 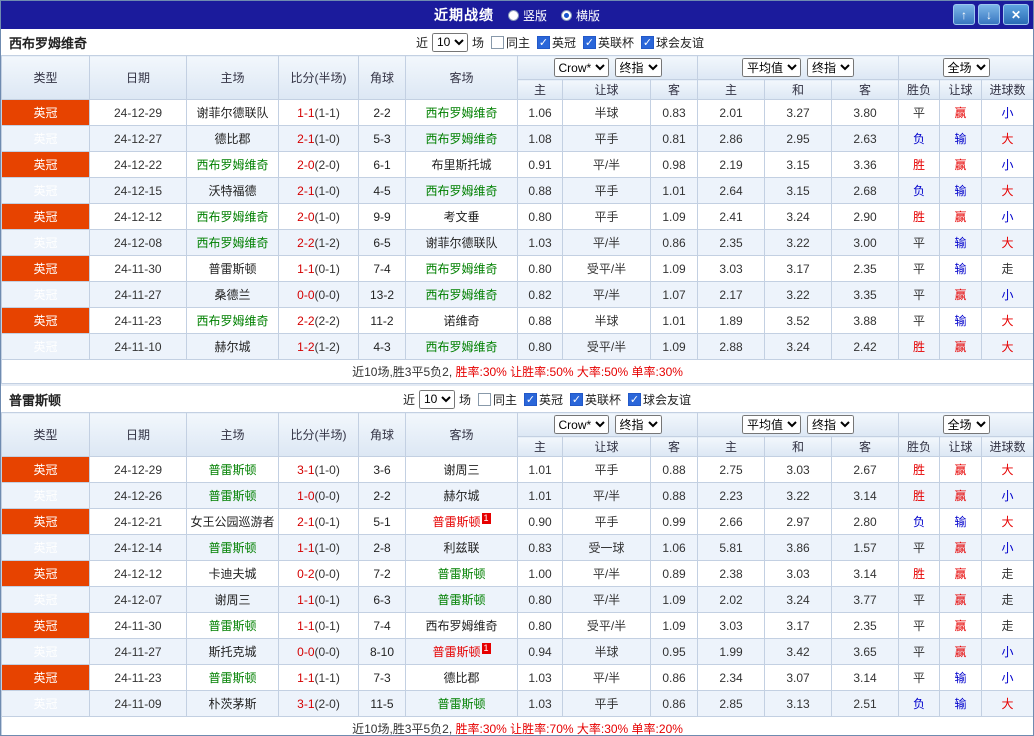 I want to click on corners-cell: 4-5, so click(x=382, y=190).